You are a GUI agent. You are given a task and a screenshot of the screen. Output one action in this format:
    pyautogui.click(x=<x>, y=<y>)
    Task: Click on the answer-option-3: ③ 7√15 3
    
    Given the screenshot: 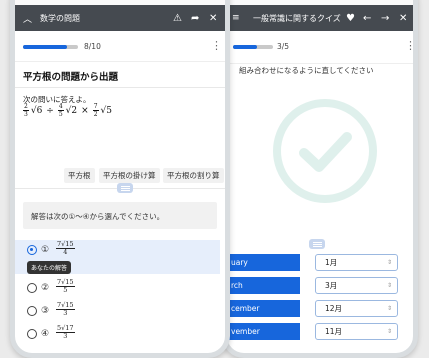 What is the action you would take?
    pyautogui.click(x=117, y=311)
    